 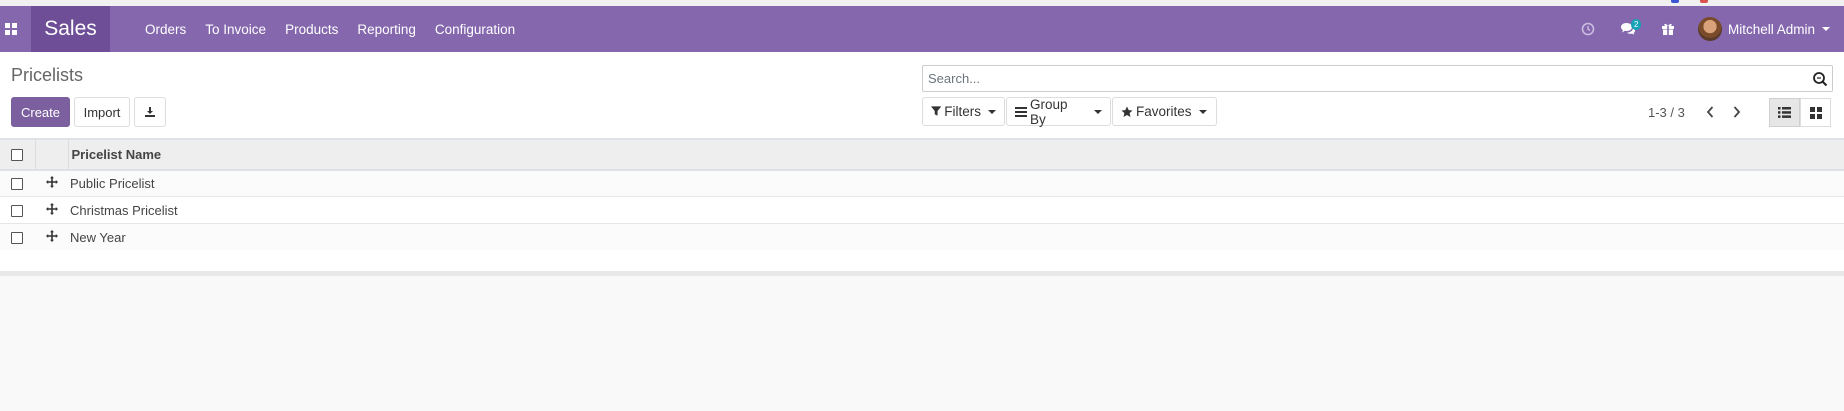 I want to click on apps-grid-icon, so click(x=11, y=29).